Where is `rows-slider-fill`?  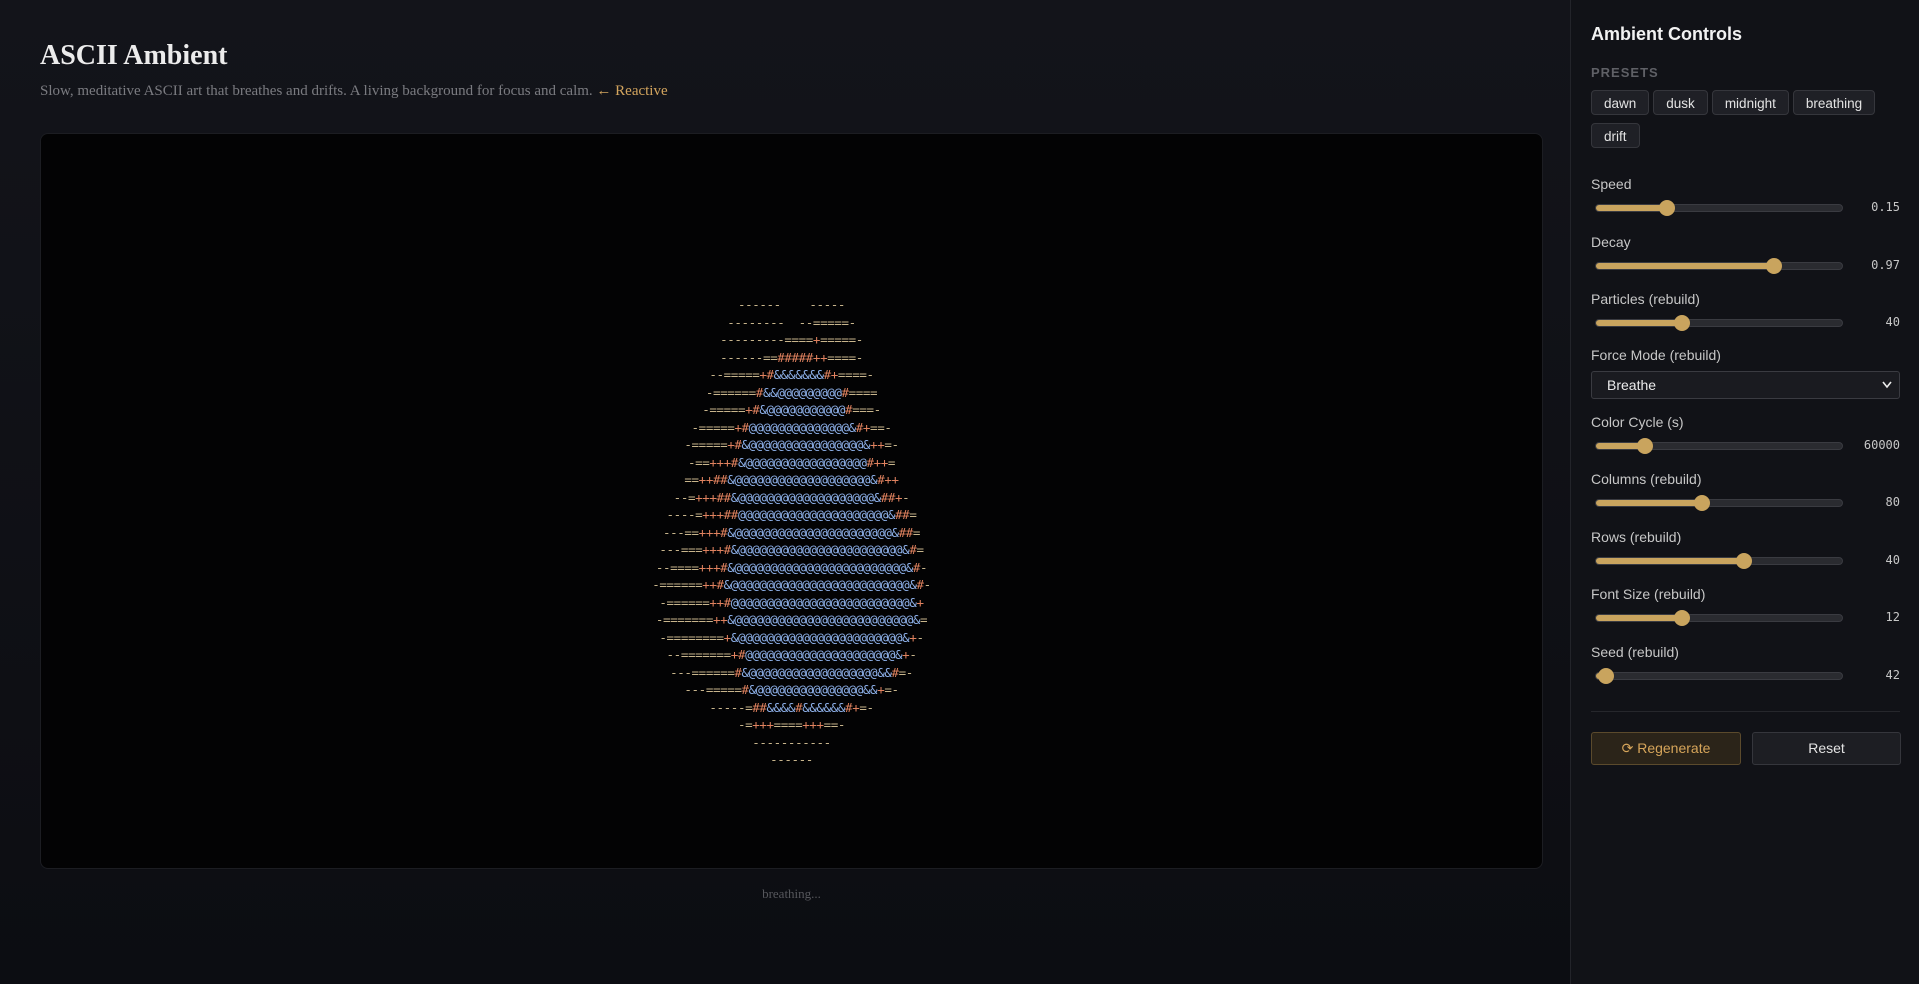 rows-slider-fill is located at coordinates (1670, 561).